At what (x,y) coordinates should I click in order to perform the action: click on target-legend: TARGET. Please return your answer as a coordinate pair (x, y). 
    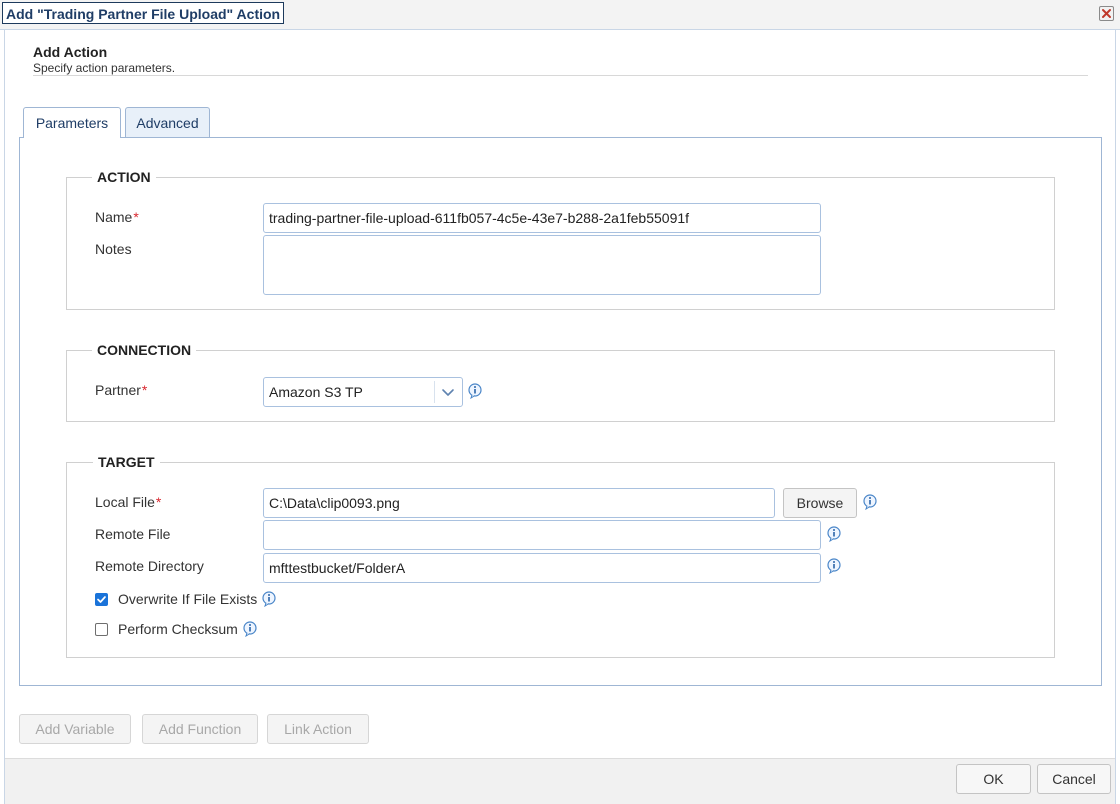
    Looking at the image, I should click on (126, 462).